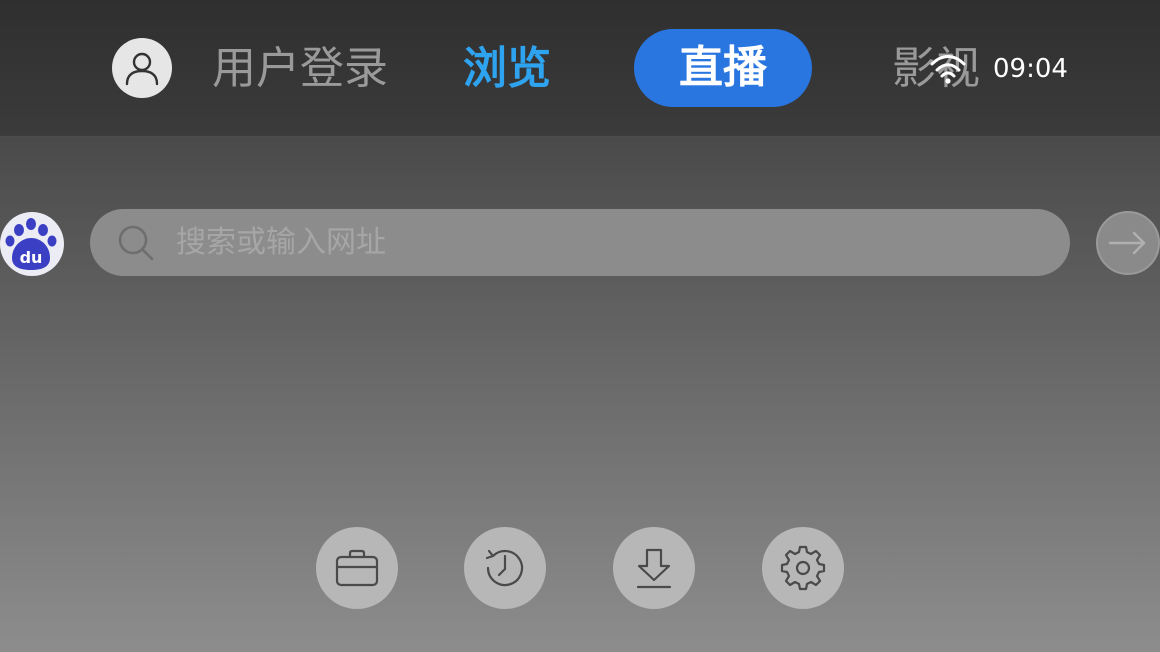  I want to click on files-button, so click(357, 568).